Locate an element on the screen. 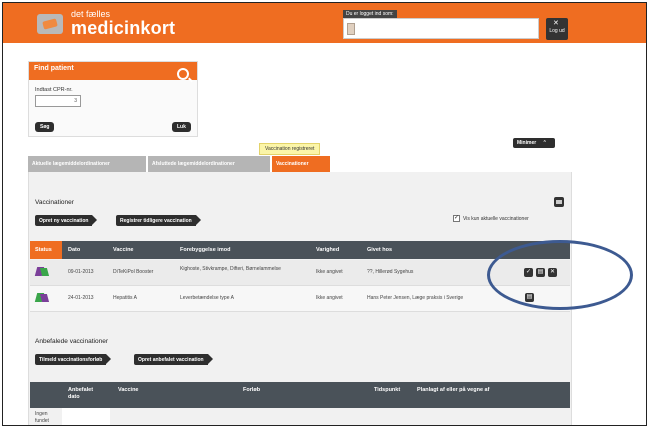 This screenshot has height=430, width=651. tab-vaccinations: Vaccinationer is located at coordinates (301, 164).